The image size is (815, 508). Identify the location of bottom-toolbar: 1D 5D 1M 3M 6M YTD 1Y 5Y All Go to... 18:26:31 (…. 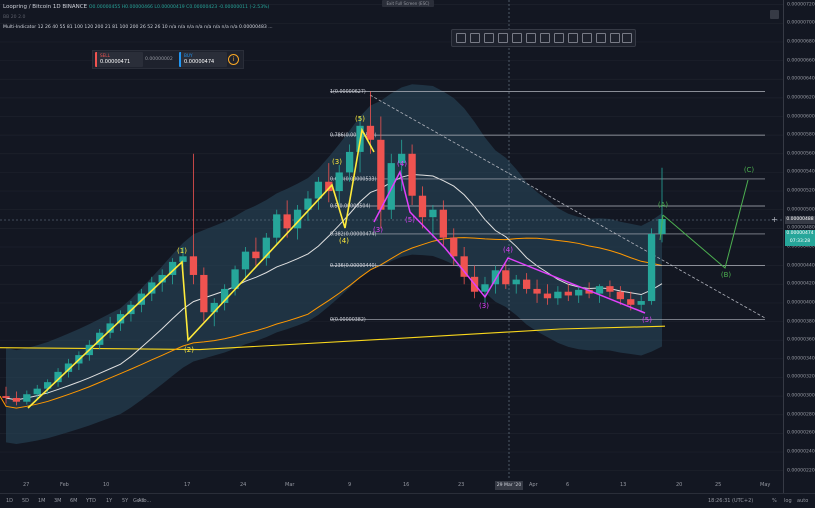
(407, 500).